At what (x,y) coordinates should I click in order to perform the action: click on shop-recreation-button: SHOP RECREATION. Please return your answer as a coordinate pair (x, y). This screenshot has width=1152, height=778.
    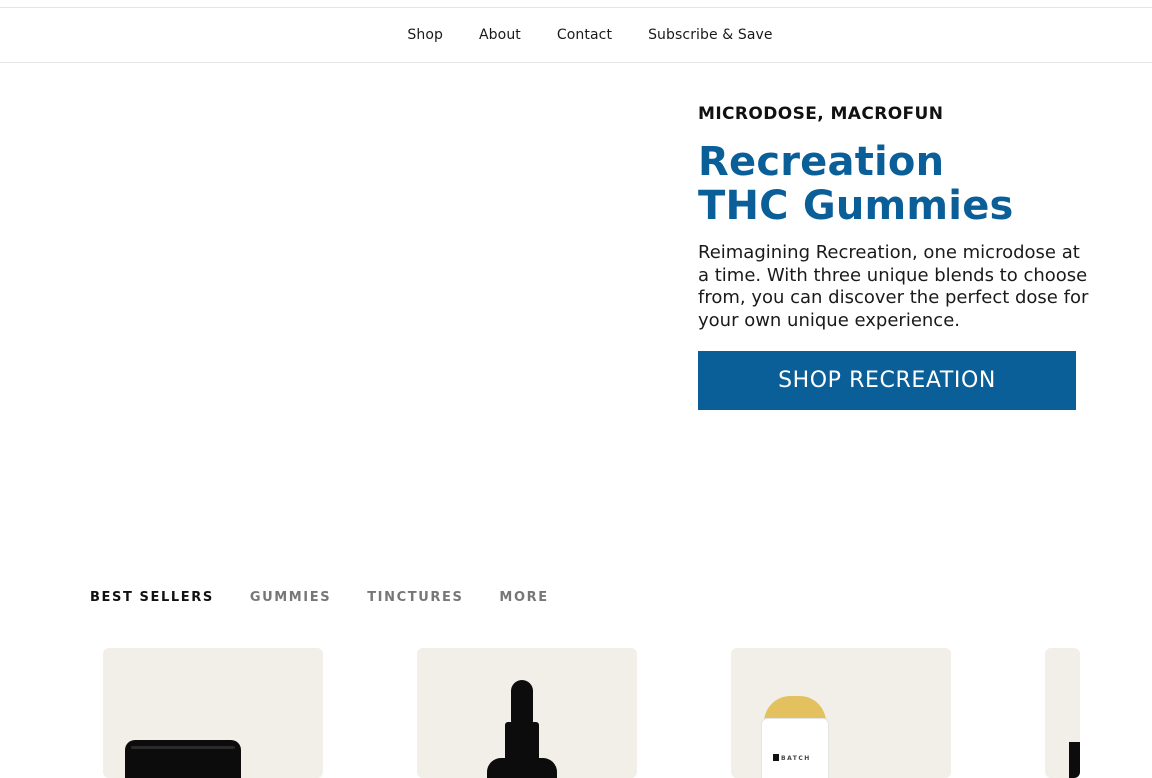
    Looking at the image, I should click on (887, 380).